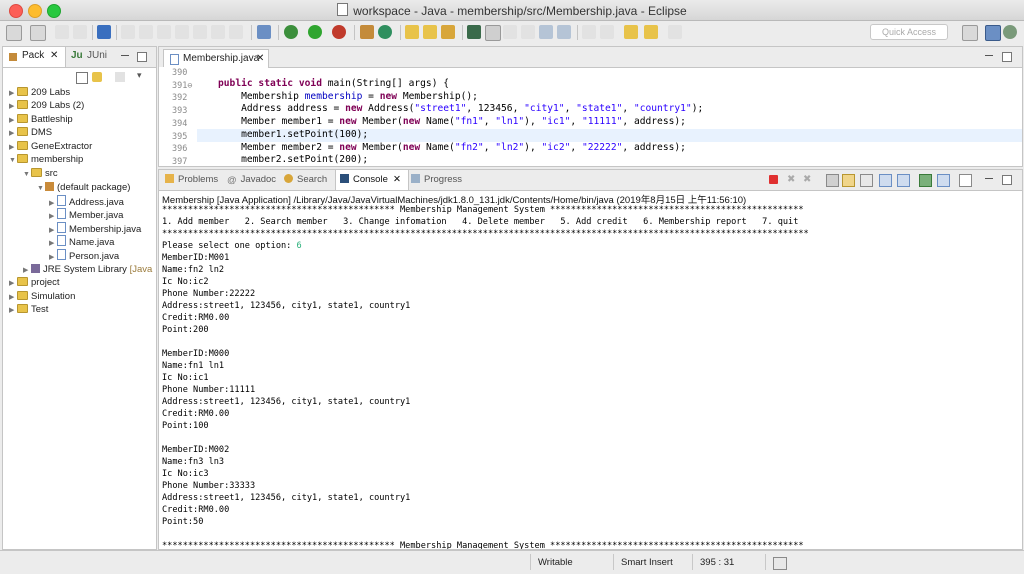 The image size is (1024, 574). What do you see at coordinates (97, 77) in the screenshot?
I see `link-with-editor-icon` at bounding box center [97, 77].